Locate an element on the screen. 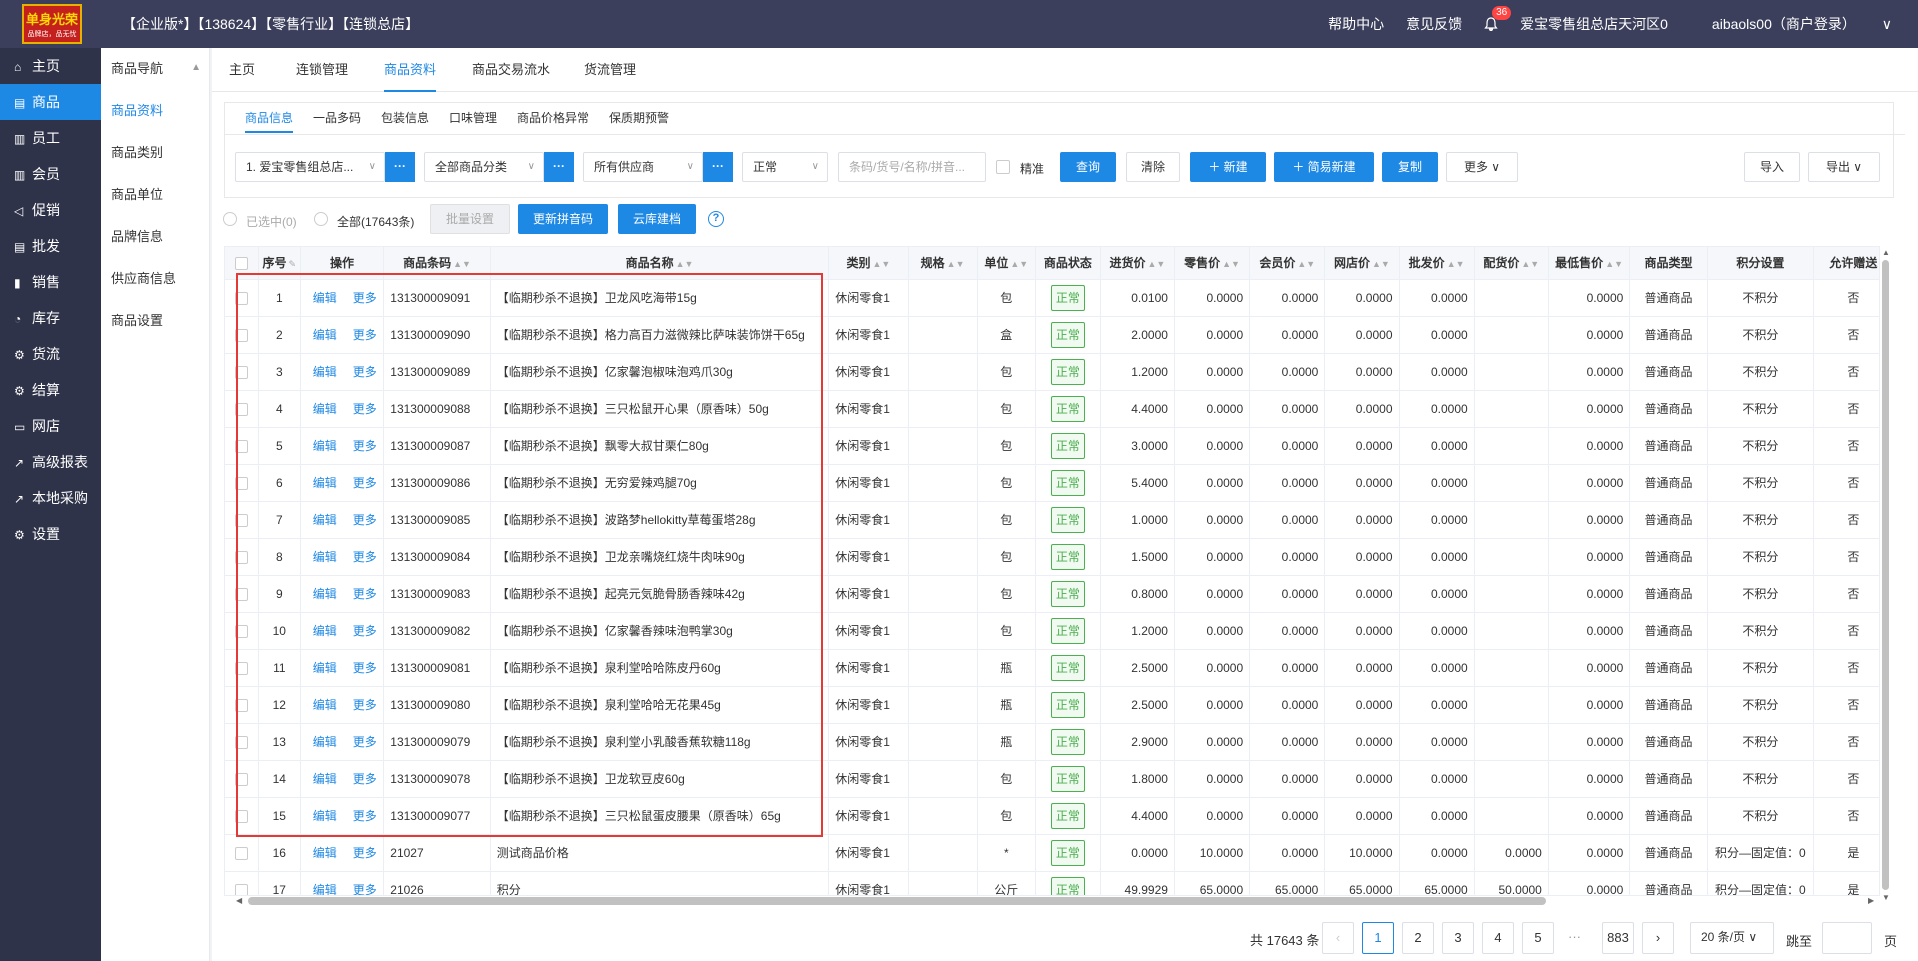 The image size is (1918, 961). column-header: 商品状态 is located at coordinates (1068, 263).